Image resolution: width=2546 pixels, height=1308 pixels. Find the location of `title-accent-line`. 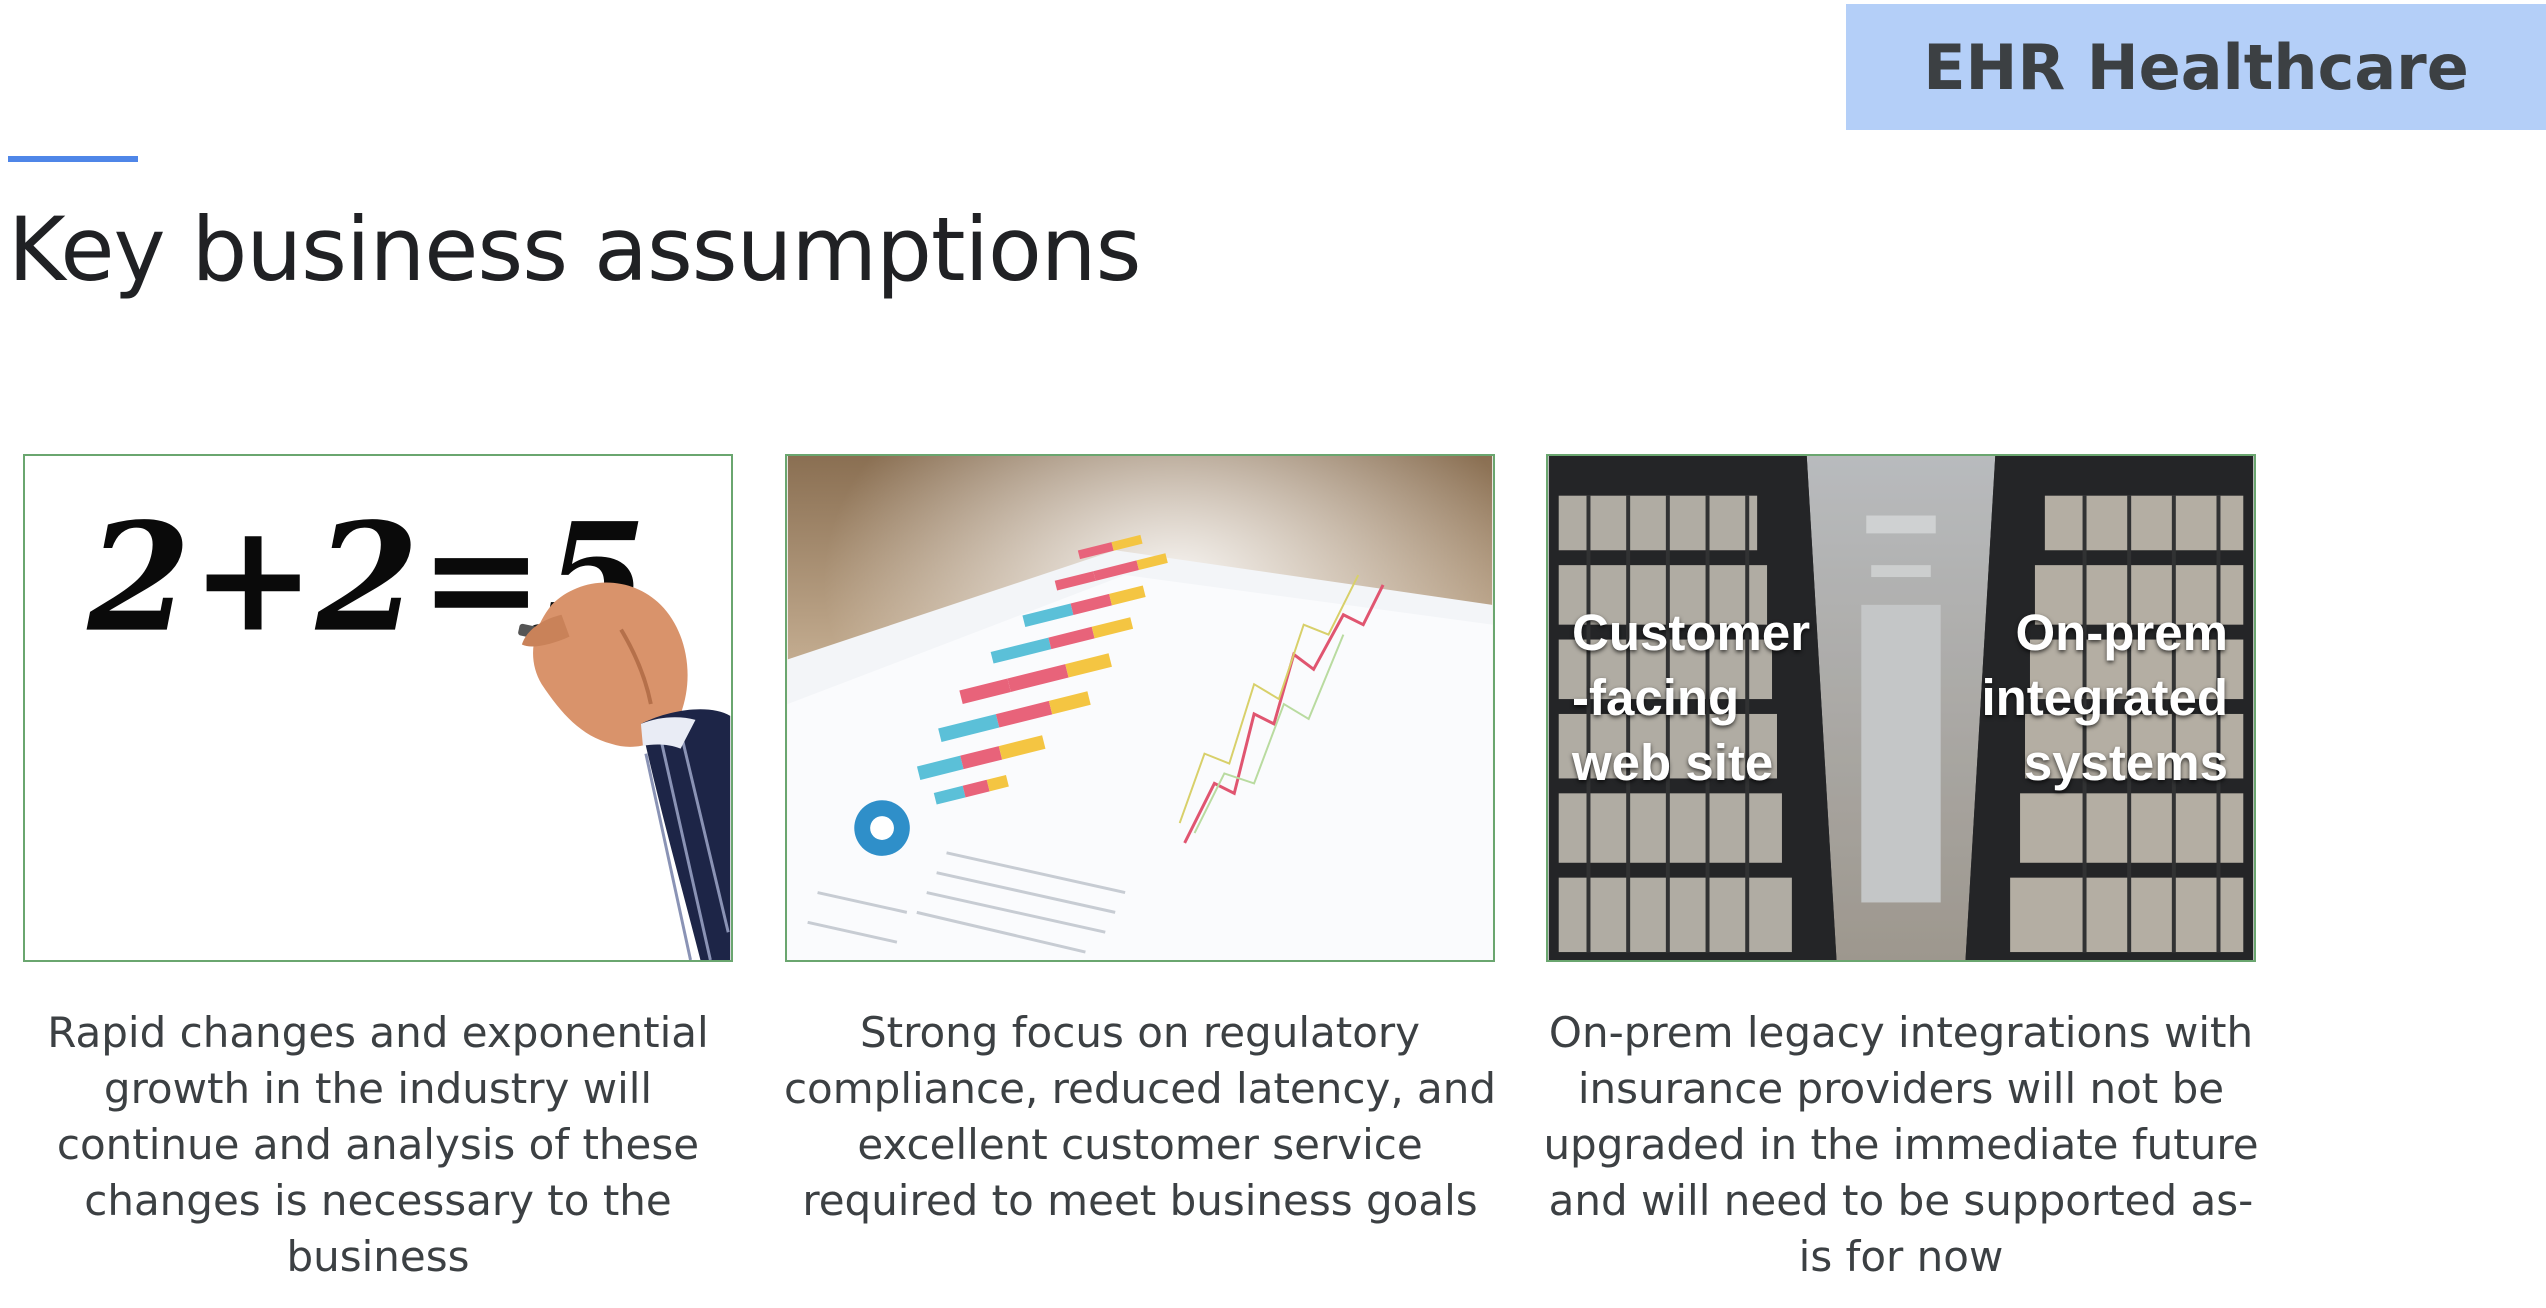

title-accent-line is located at coordinates (73, 159).